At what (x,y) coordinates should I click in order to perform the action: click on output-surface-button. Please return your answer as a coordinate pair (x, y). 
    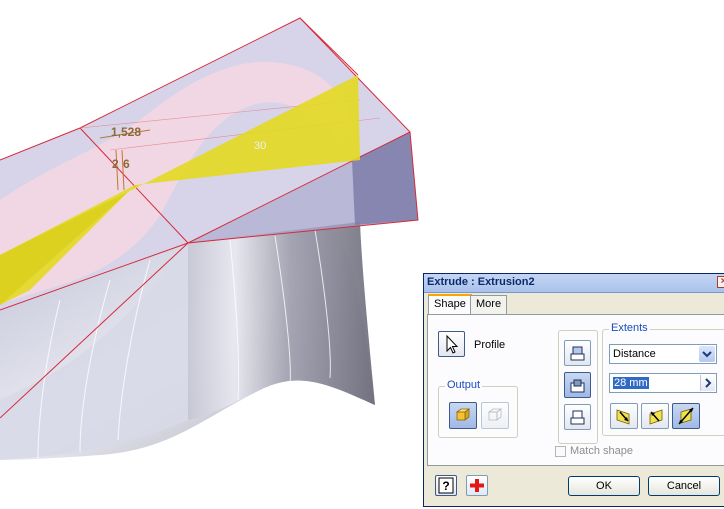
    Looking at the image, I should click on (495, 415).